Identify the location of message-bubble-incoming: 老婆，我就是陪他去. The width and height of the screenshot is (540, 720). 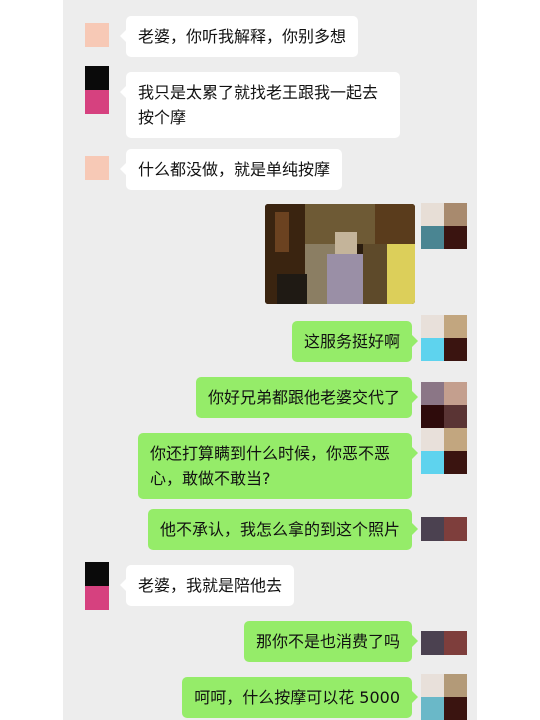
(207, 585).